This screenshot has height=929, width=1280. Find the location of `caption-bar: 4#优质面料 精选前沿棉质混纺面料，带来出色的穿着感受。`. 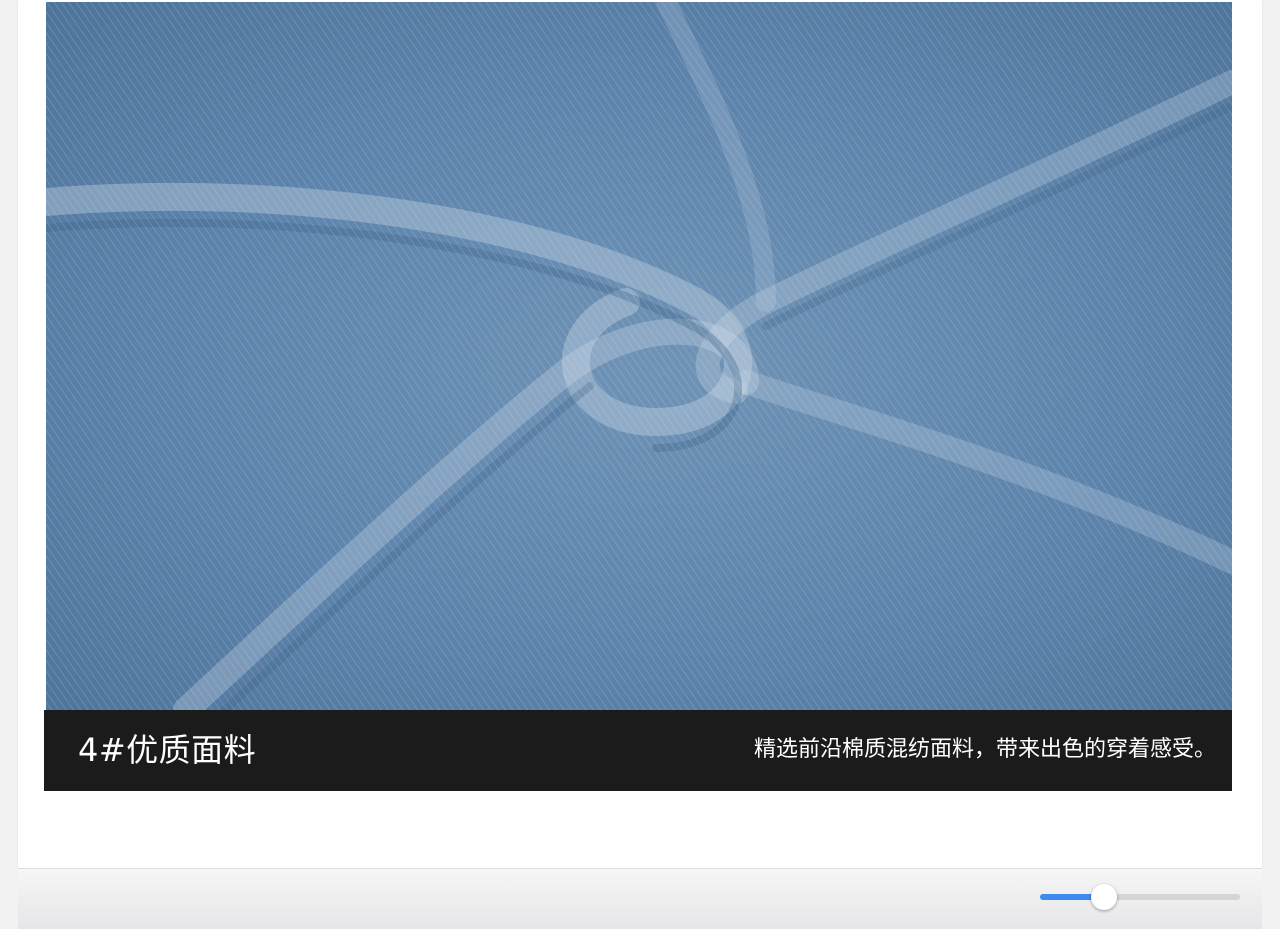

caption-bar: 4#优质面料 精选前沿棉质混纺面料，带来出色的穿着感受。 is located at coordinates (638, 750).